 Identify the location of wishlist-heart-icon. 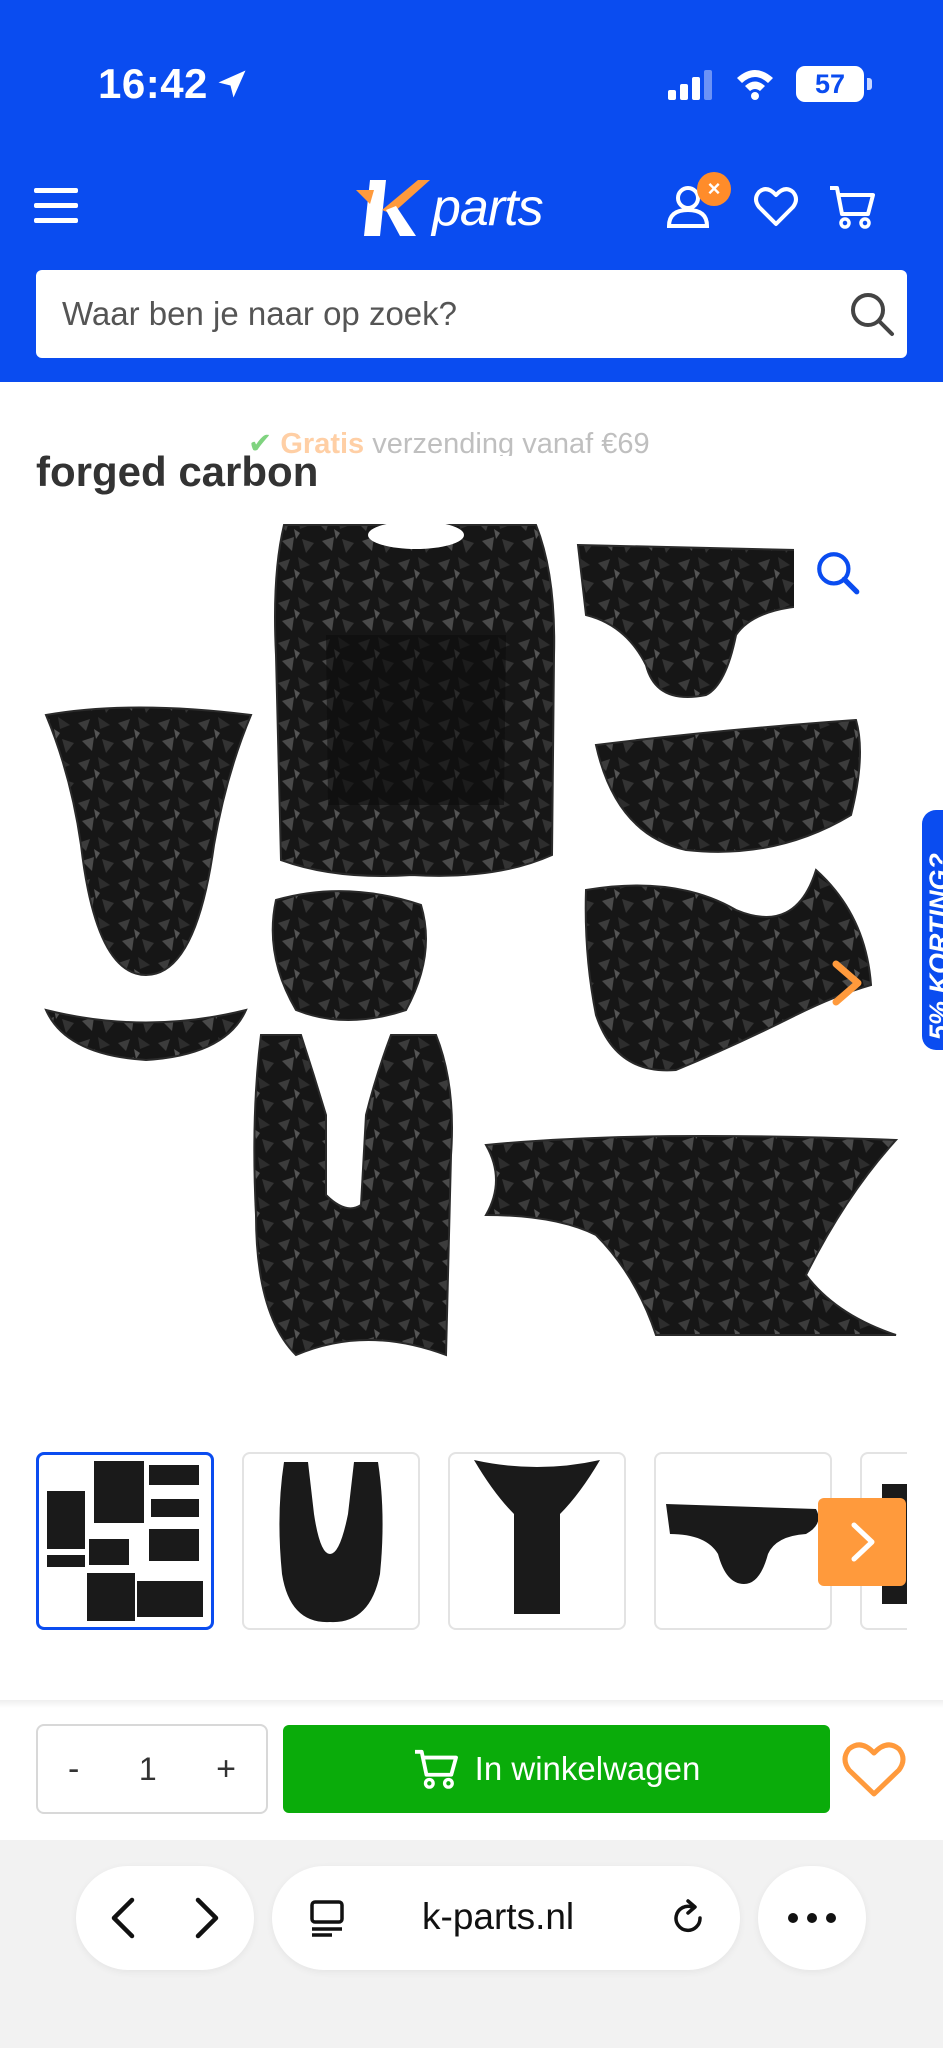
(874, 1769).